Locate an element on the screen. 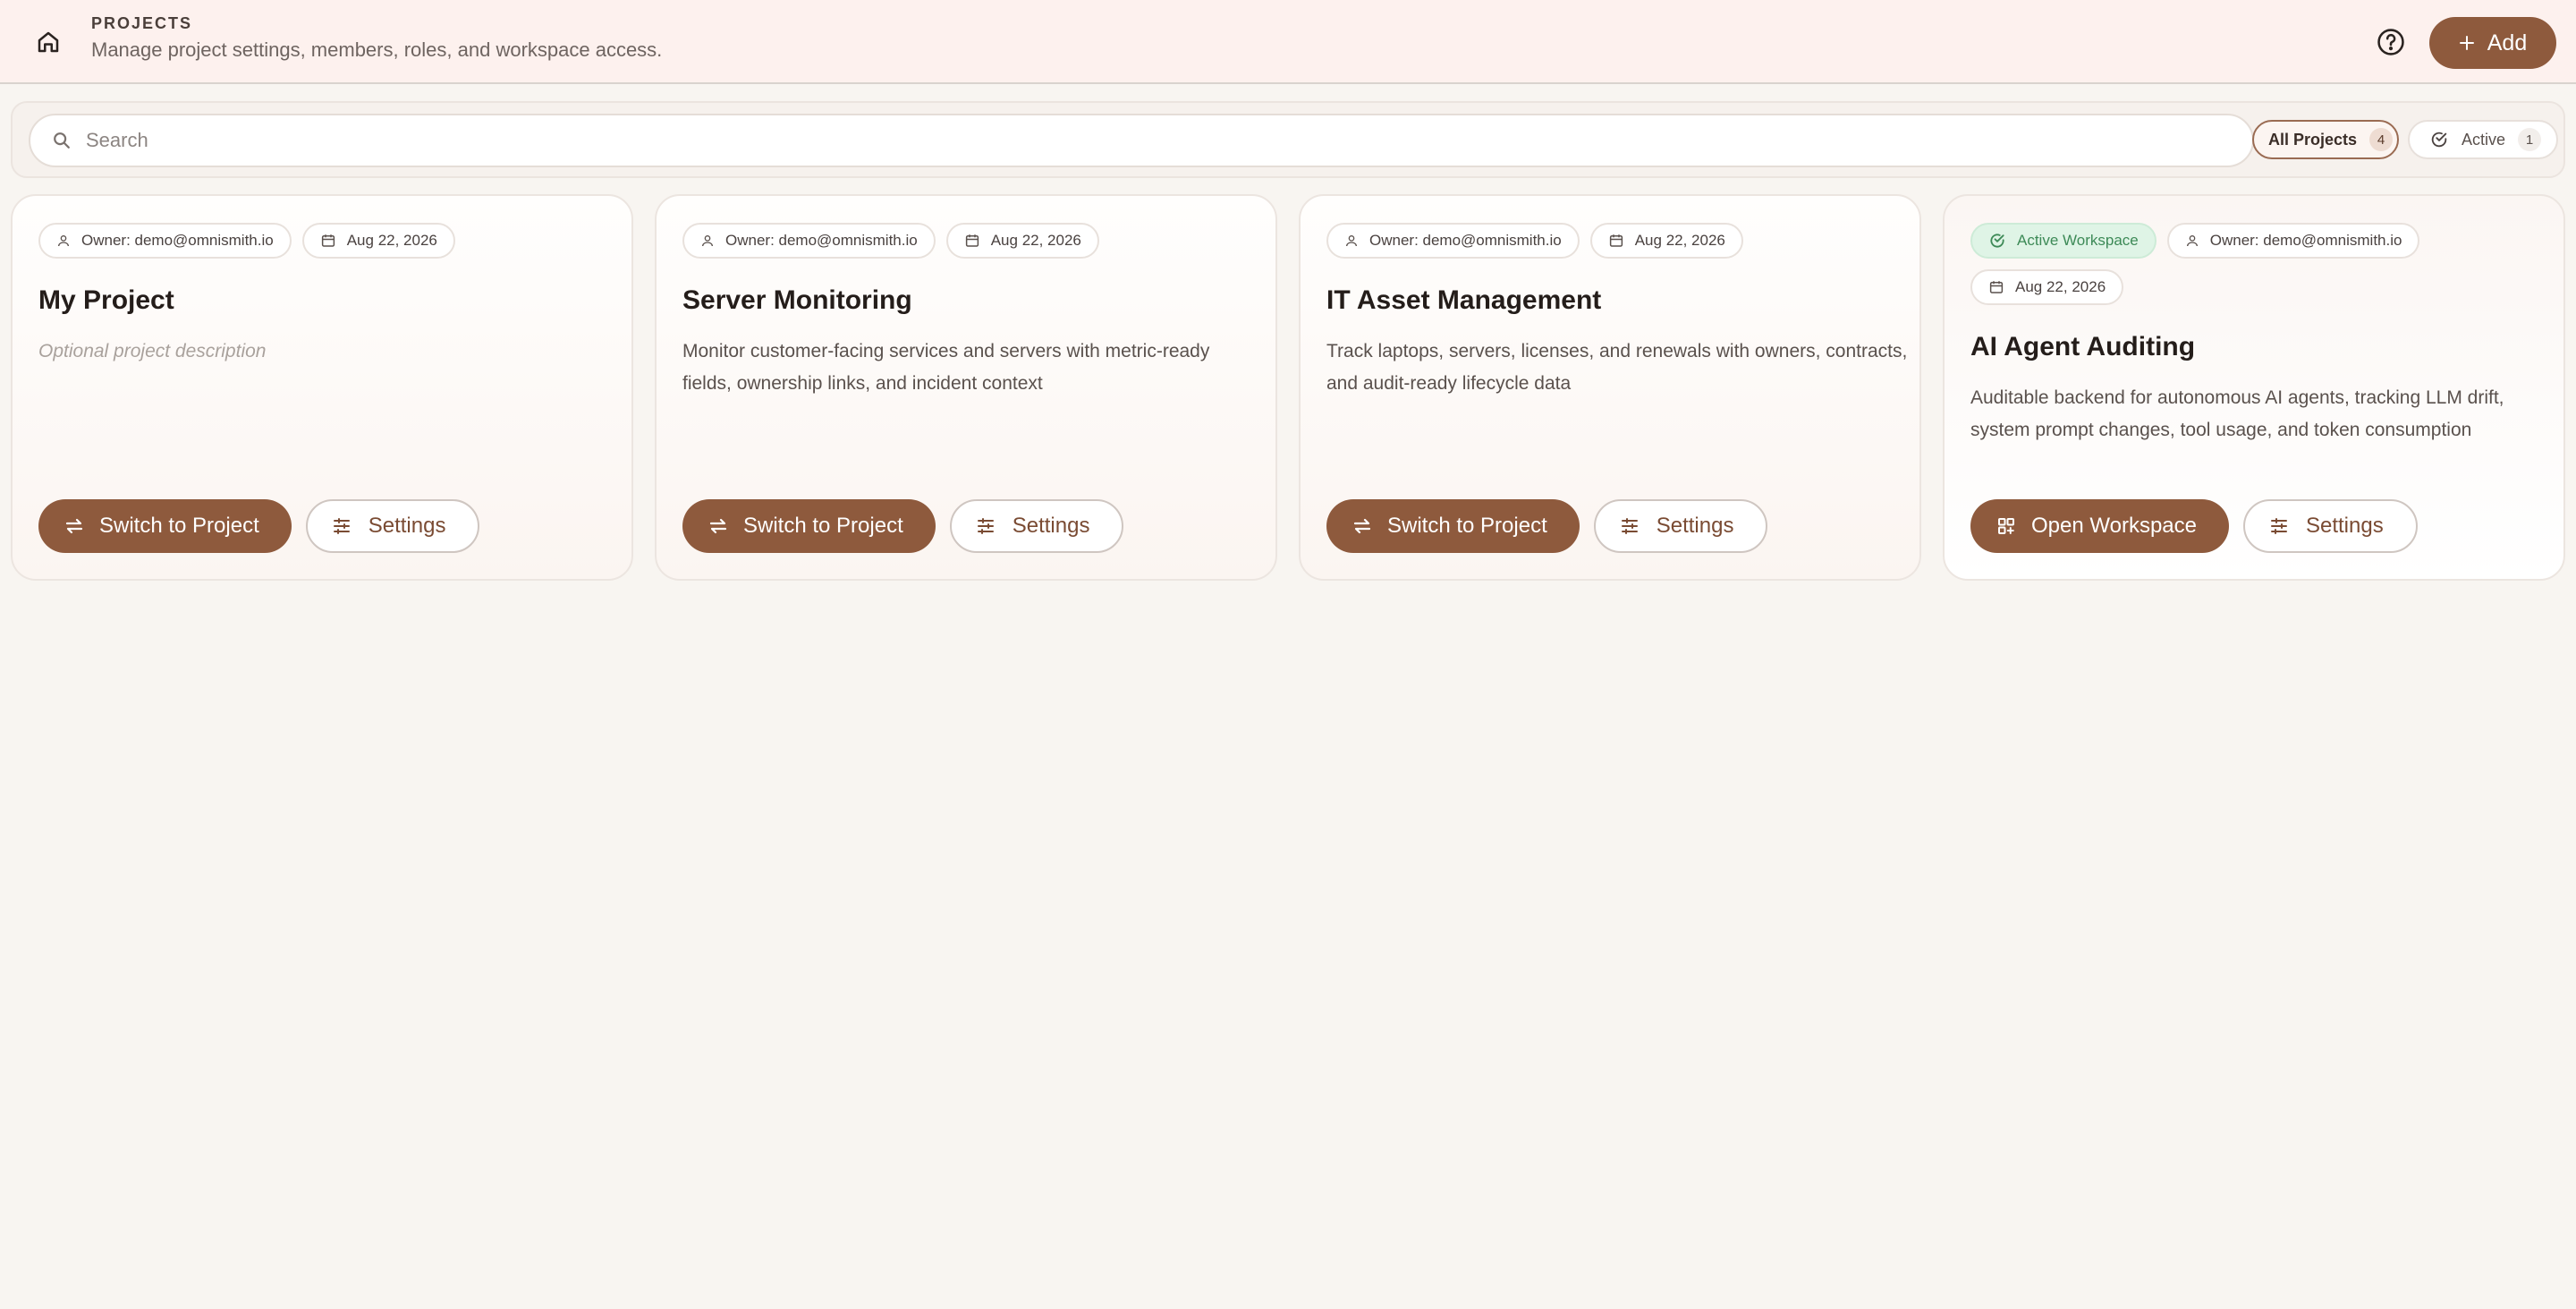  home-icon is located at coordinates (48, 42).